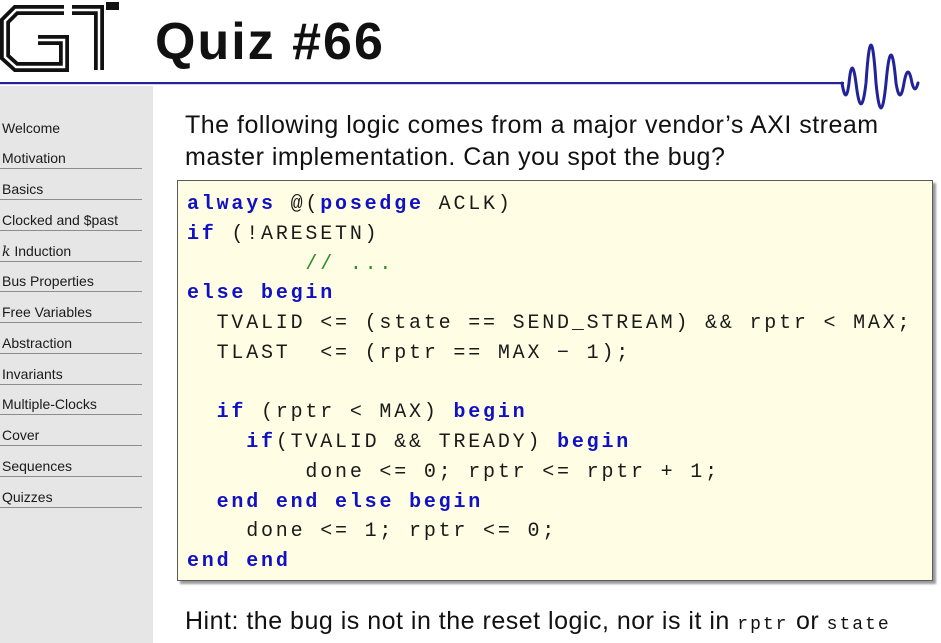 Image resolution: width=941 pixels, height=643 pixels. Describe the element at coordinates (298, 204) in the screenshot. I see `code-text: @(` at that location.